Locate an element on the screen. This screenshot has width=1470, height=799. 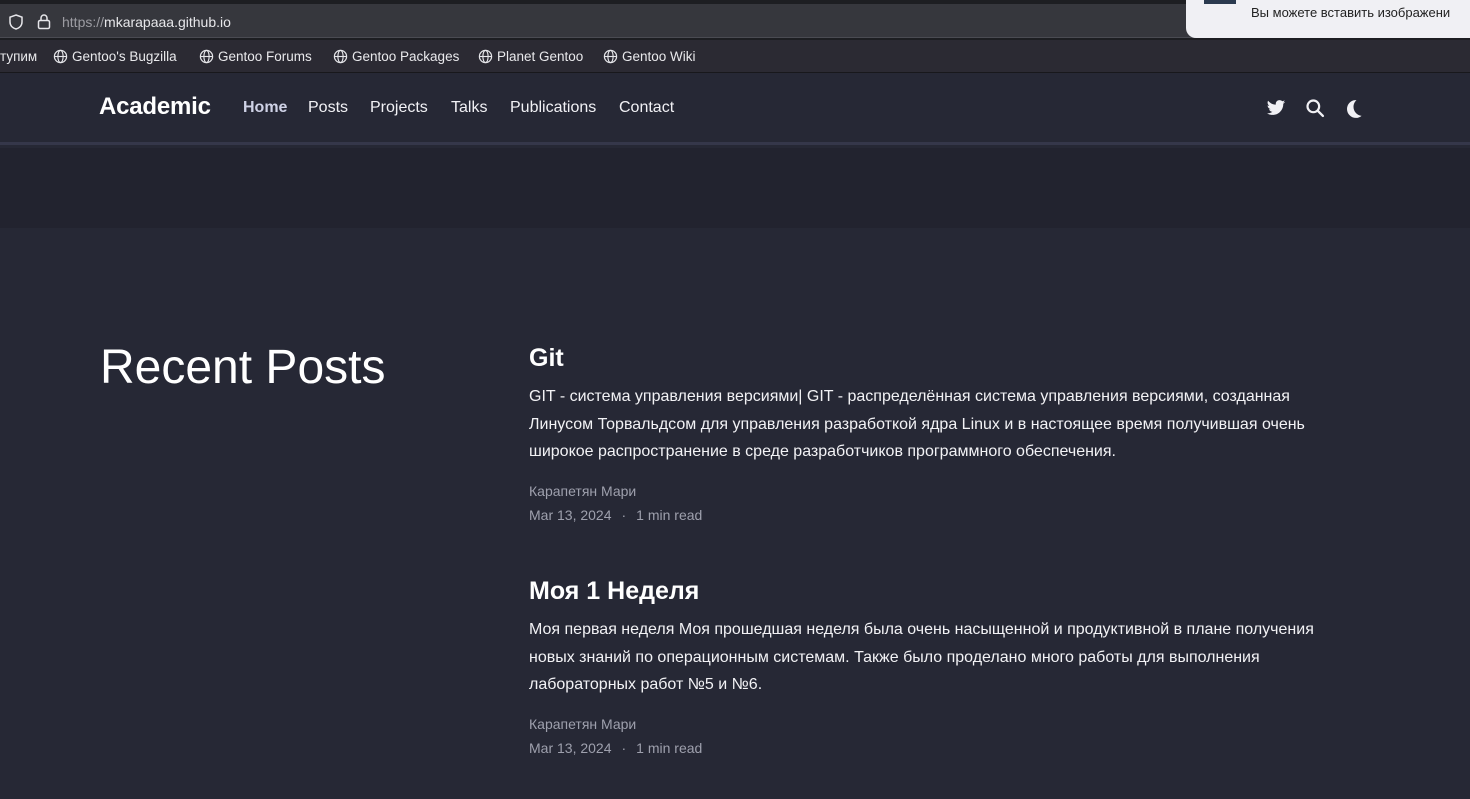
nav-home: Home is located at coordinates (265, 108).